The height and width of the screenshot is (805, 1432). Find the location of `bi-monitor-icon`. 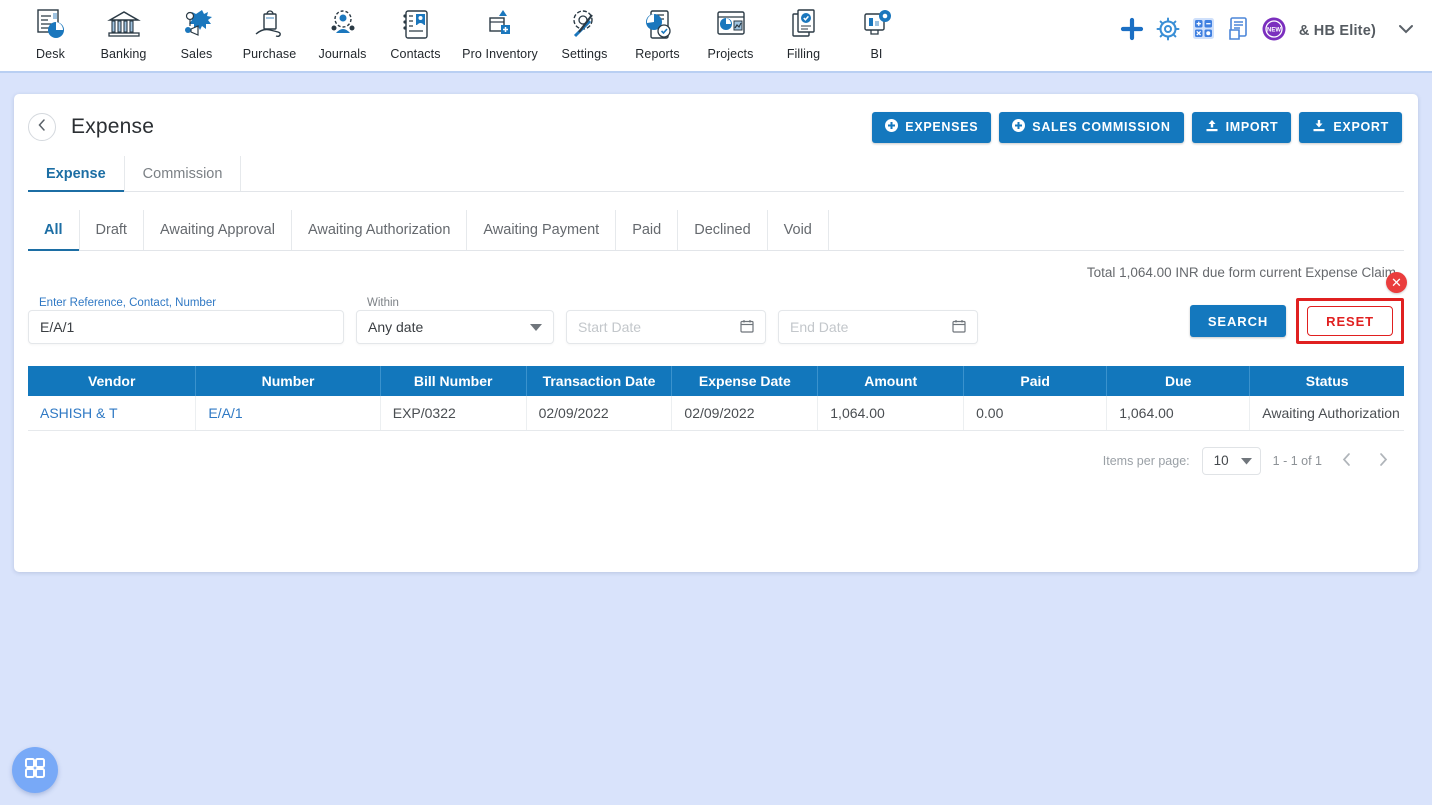

bi-monitor-icon is located at coordinates (877, 25).